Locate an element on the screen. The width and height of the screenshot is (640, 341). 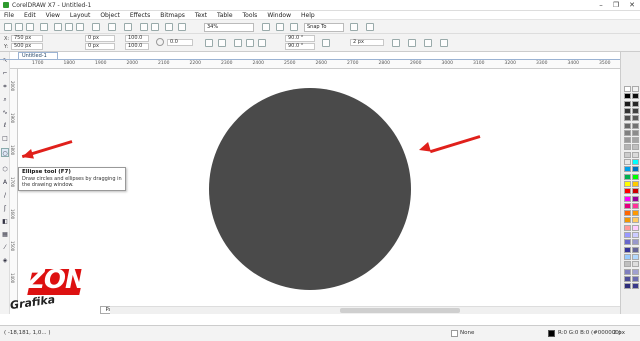
cut-icon is located at coordinates (58, 27).